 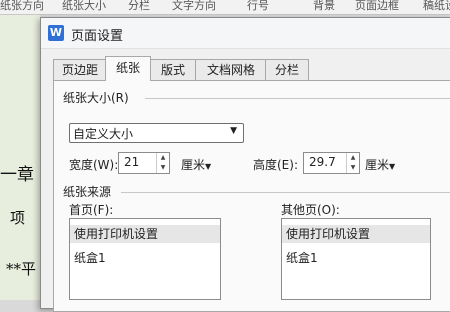 I want to click on width-spinner: 21 ▲ ▼, so click(x=144, y=163).